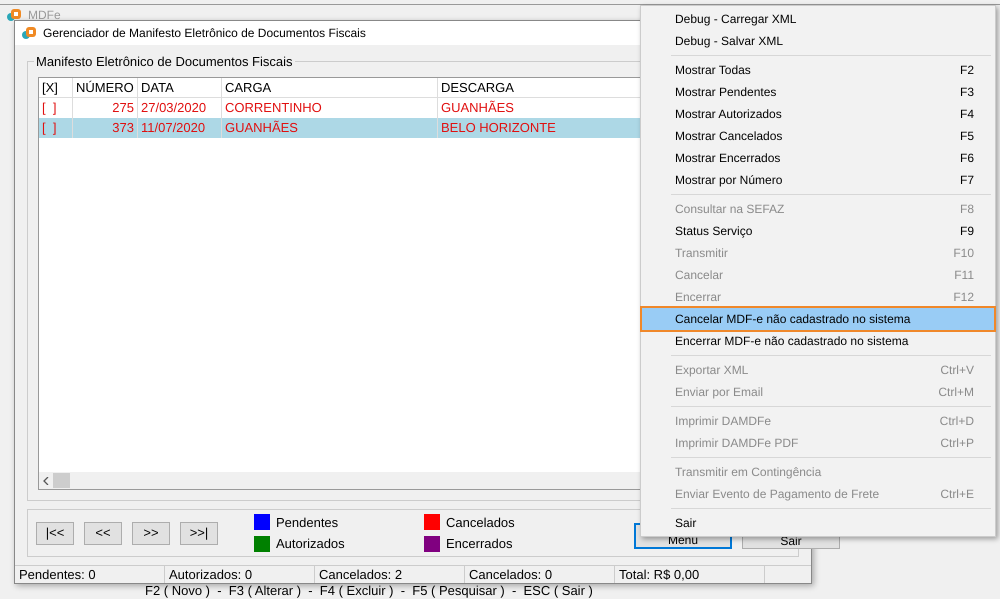 The height and width of the screenshot is (599, 1000). Describe the element at coordinates (180, 128) in the screenshot. I see `table-cell: 11/07/2020` at that location.